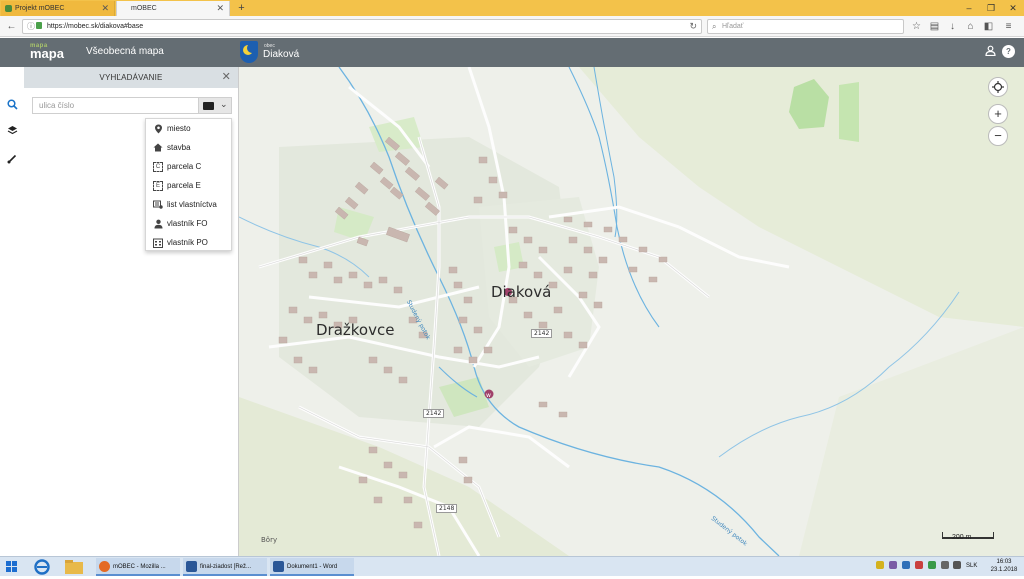 Image resolution: width=1024 pixels, height=579 pixels. I want to click on clock-date: 23.1.2018, so click(1004, 570).